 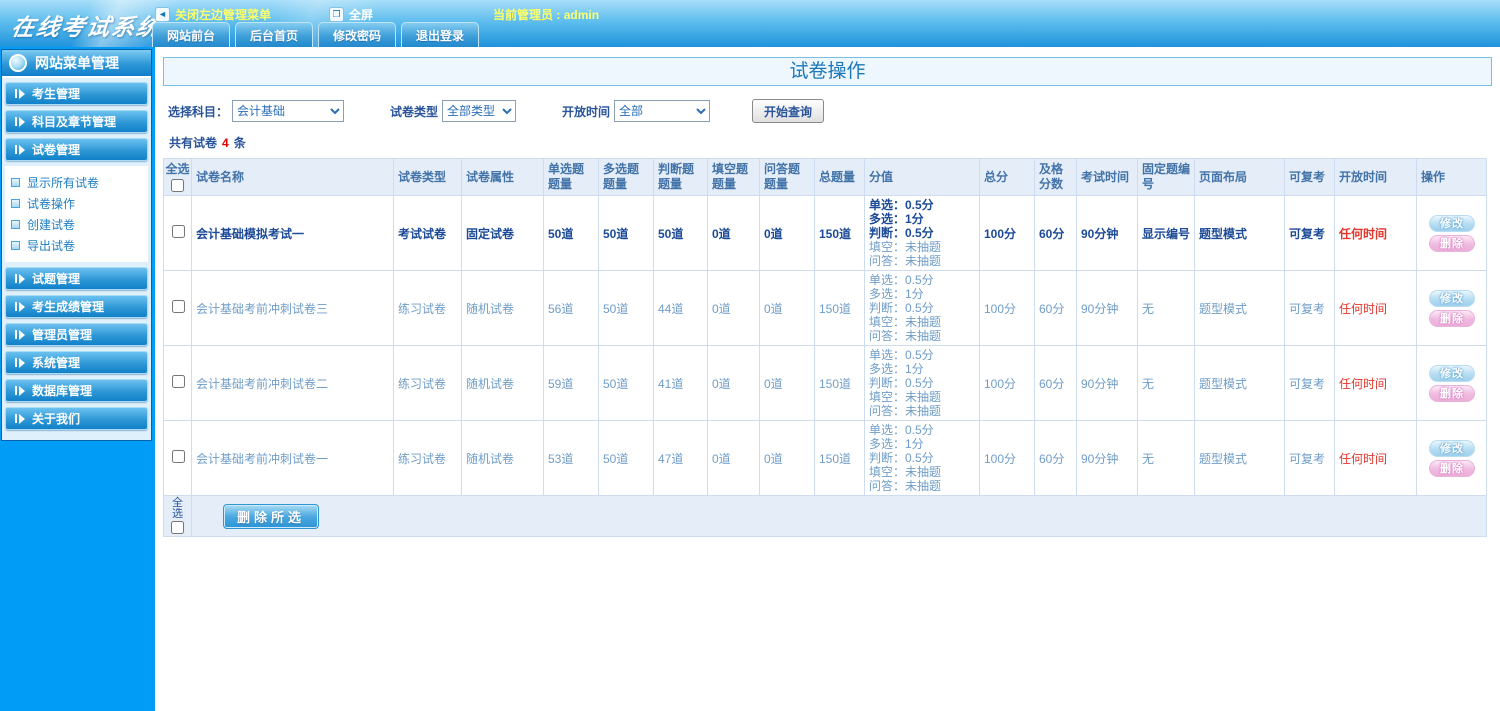 What do you see at coordinates (357, 34) in the screenshot?
I see `tab-2: 修改密码` at bounding box center [357, 34].